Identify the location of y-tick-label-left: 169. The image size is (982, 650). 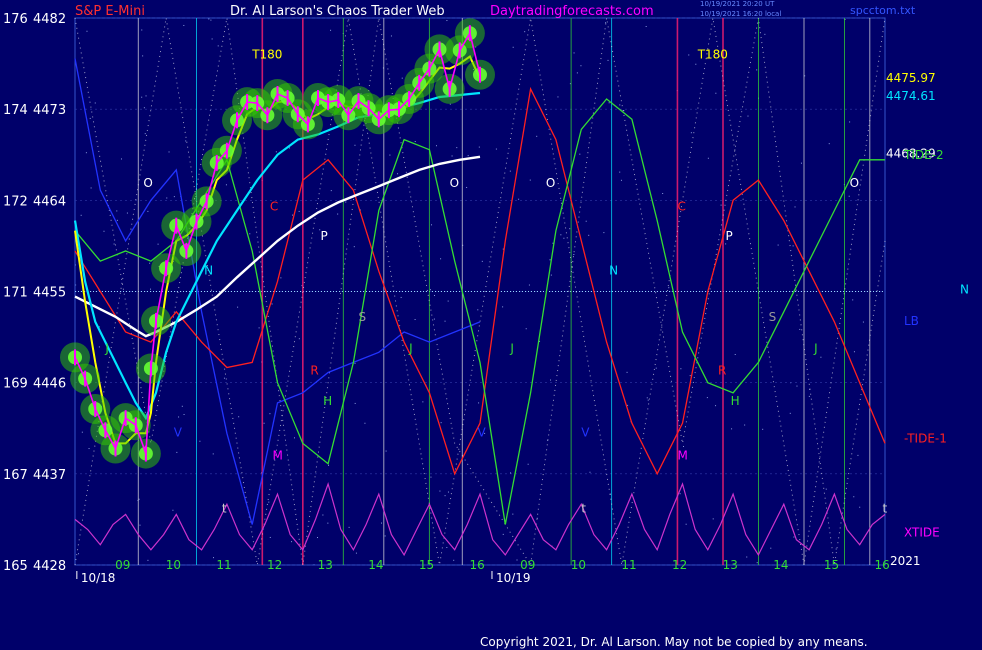
(15, 384).